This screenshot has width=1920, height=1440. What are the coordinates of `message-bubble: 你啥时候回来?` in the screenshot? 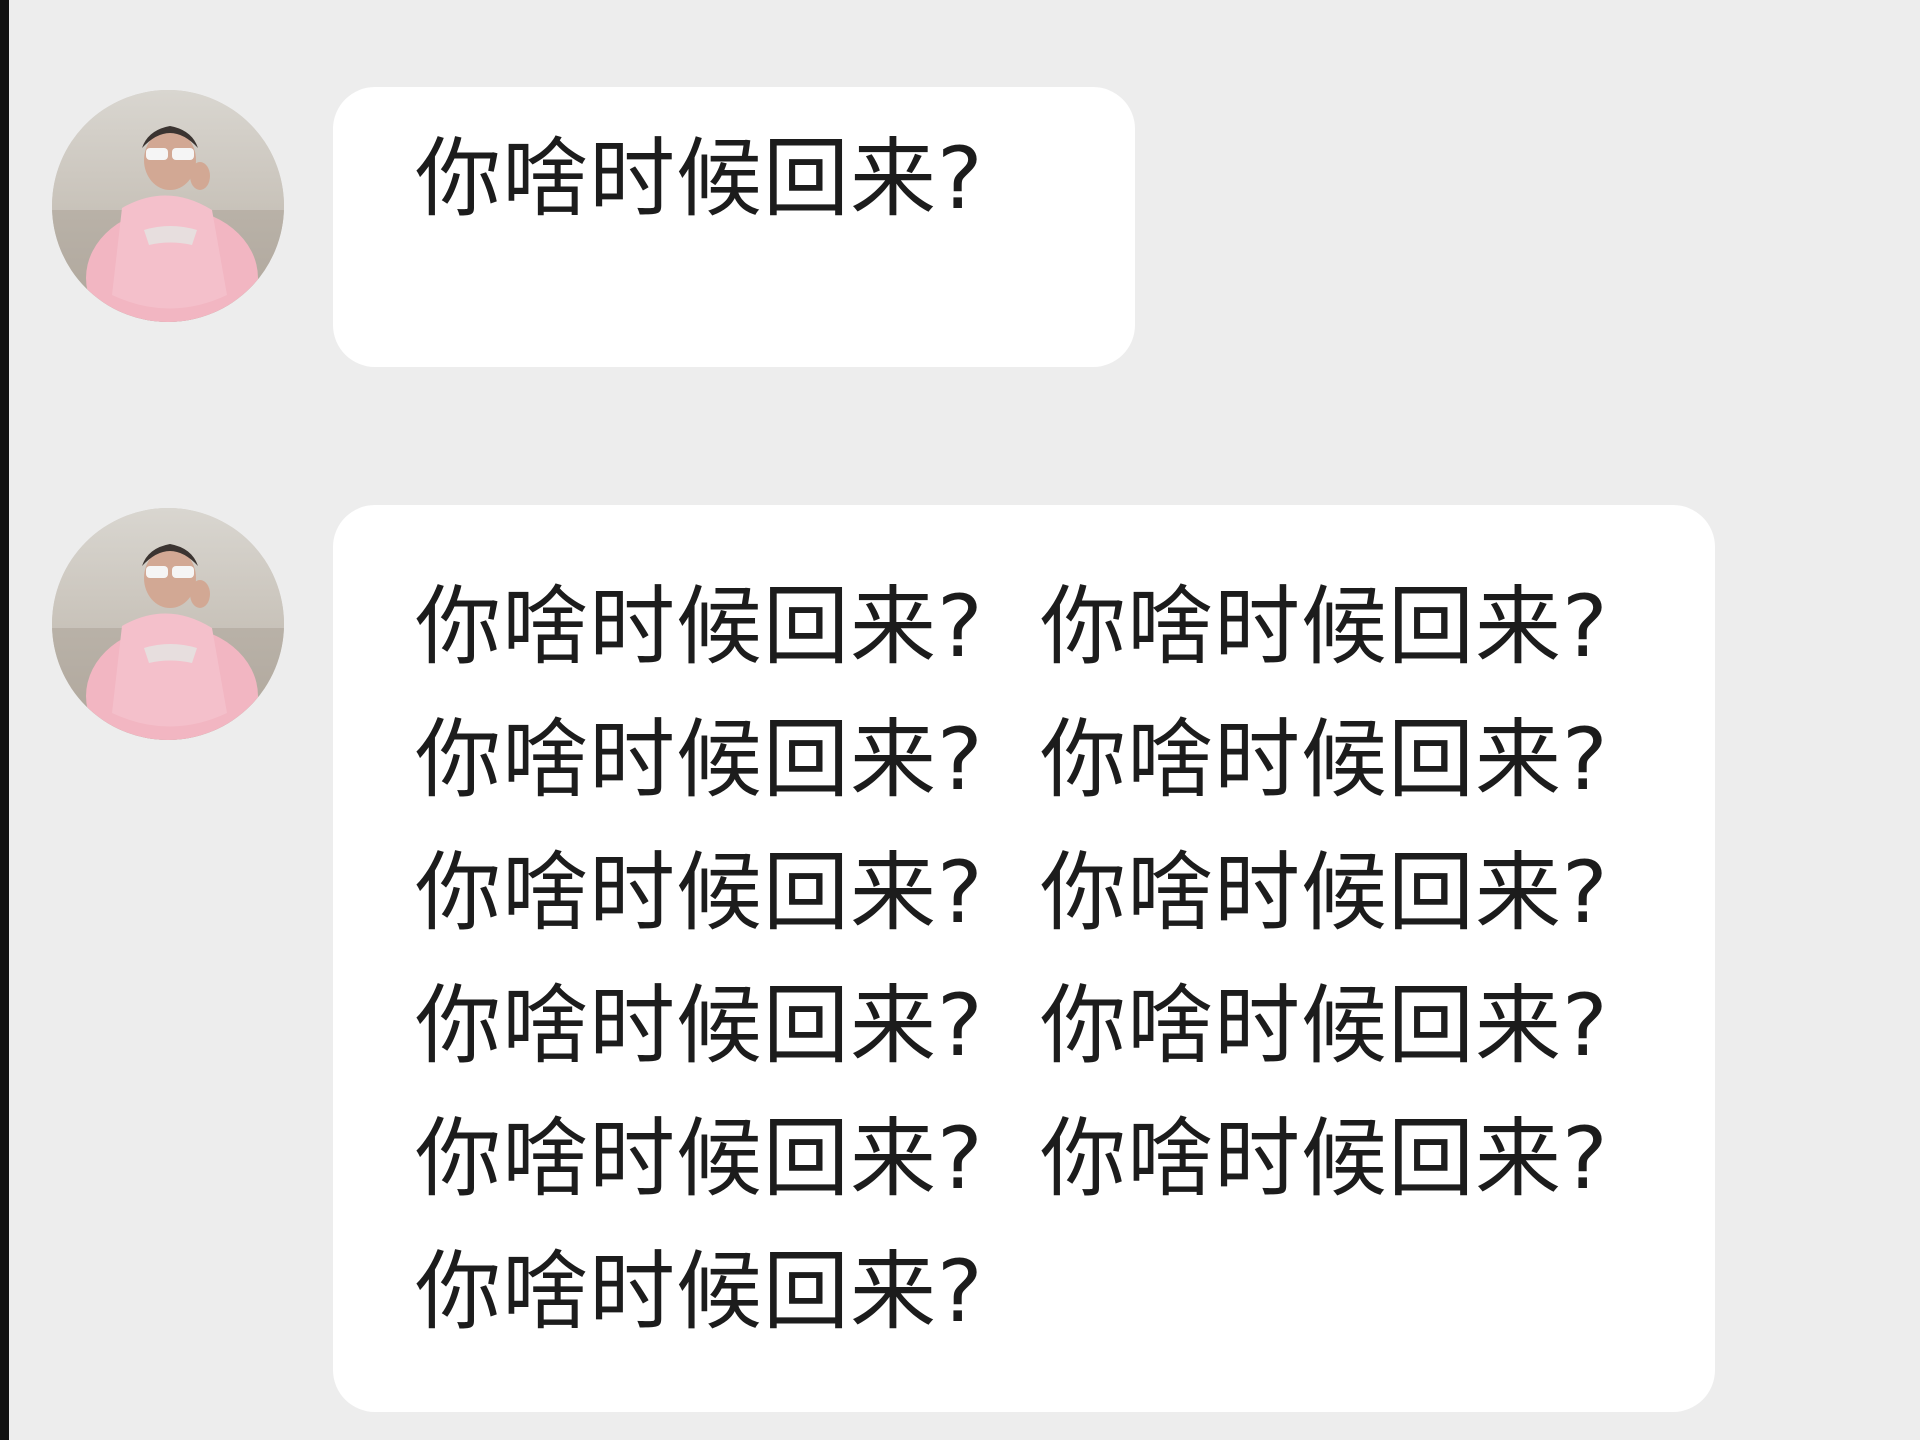 It's located at (734, 227).